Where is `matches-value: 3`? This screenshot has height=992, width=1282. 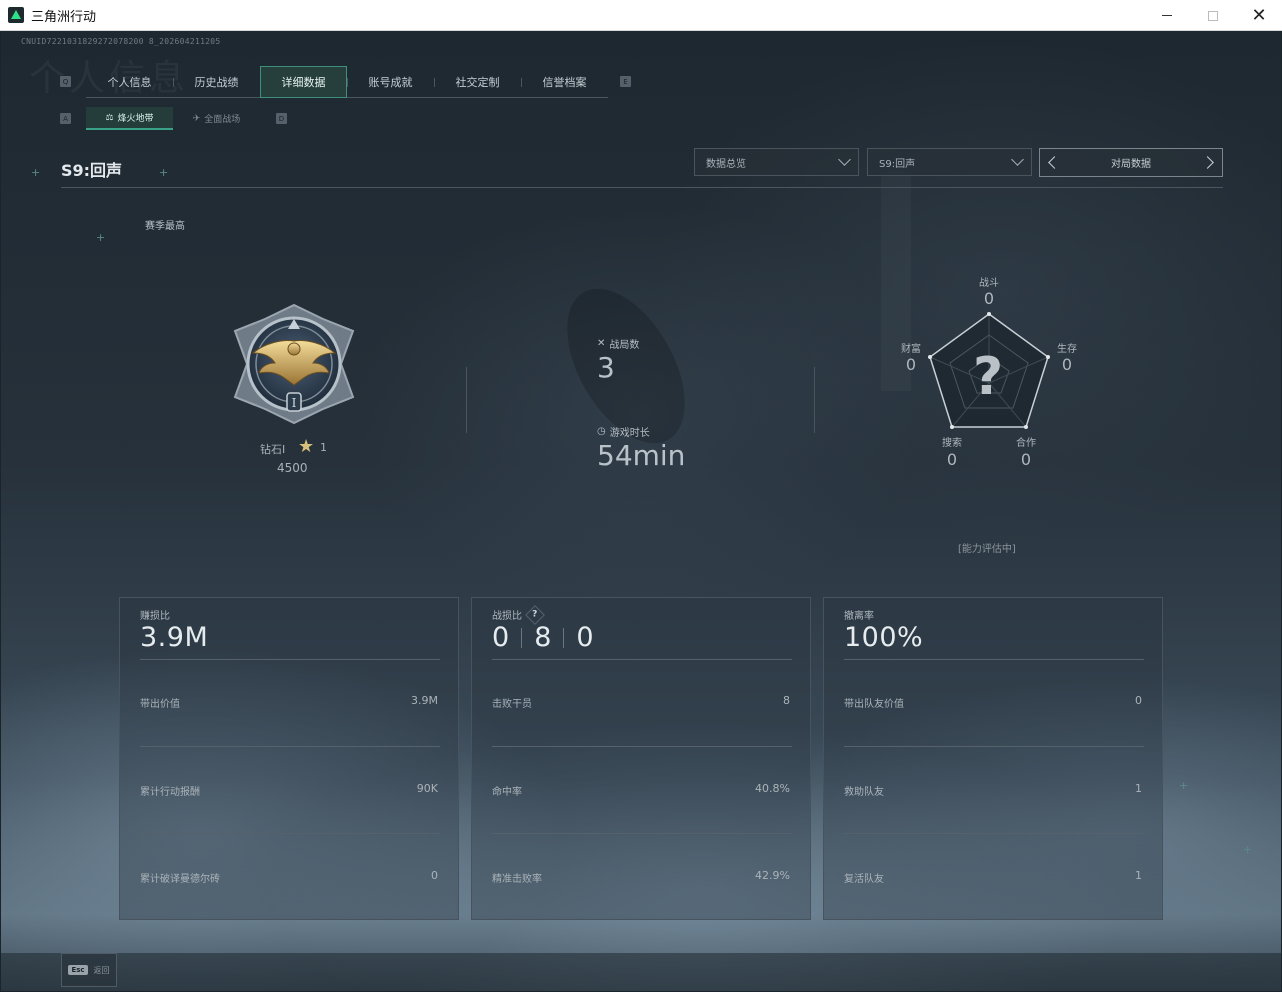 matches-value: 3 is located at coordinates (606, 367).